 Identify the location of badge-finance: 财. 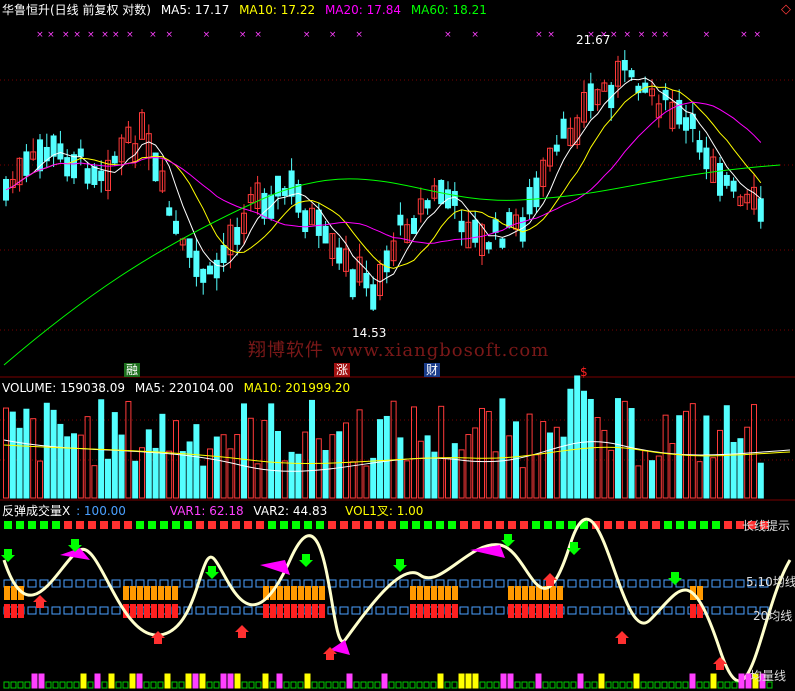
(432, 370).